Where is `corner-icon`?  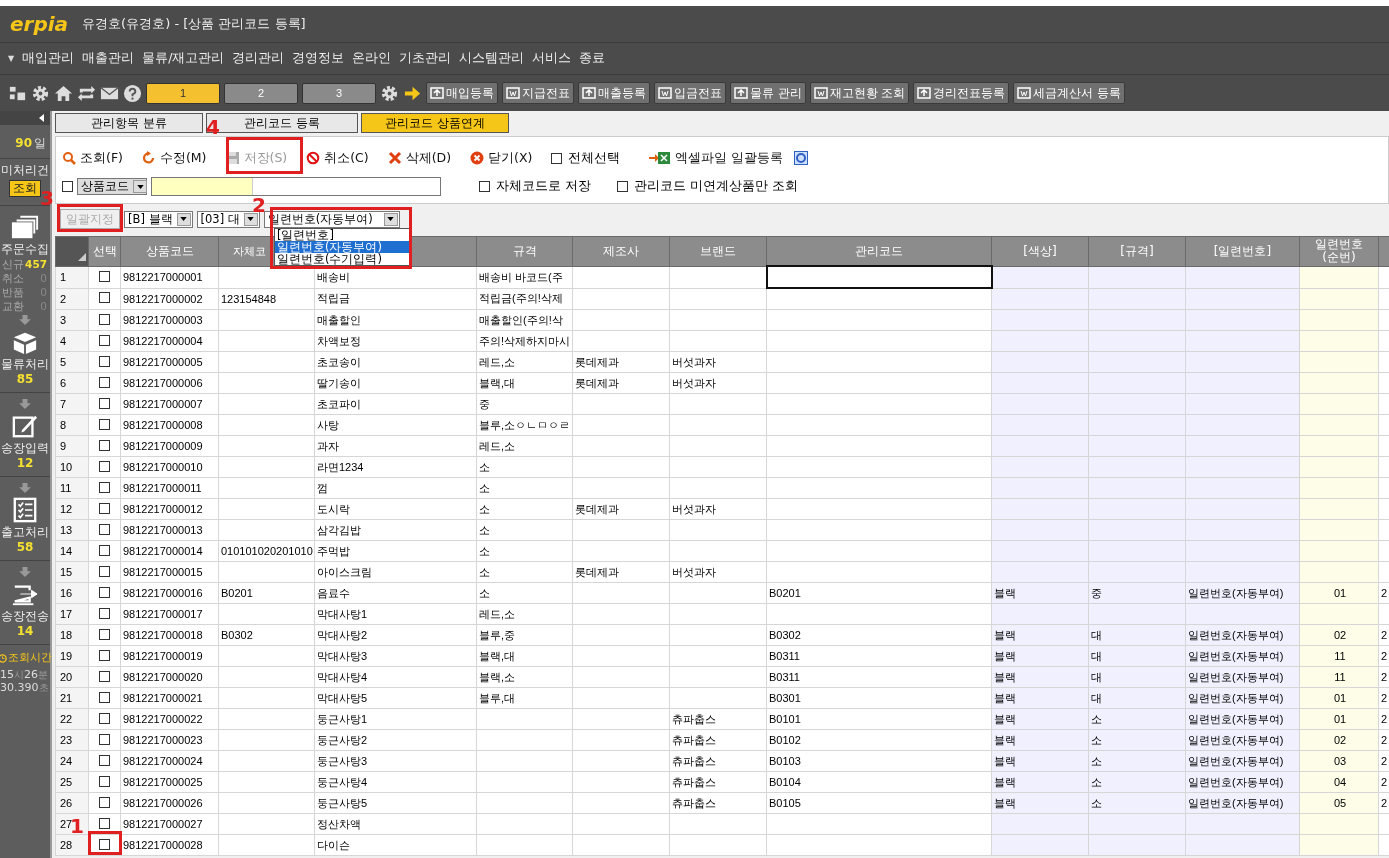
corner-icon is located at coordinates (82, 256).